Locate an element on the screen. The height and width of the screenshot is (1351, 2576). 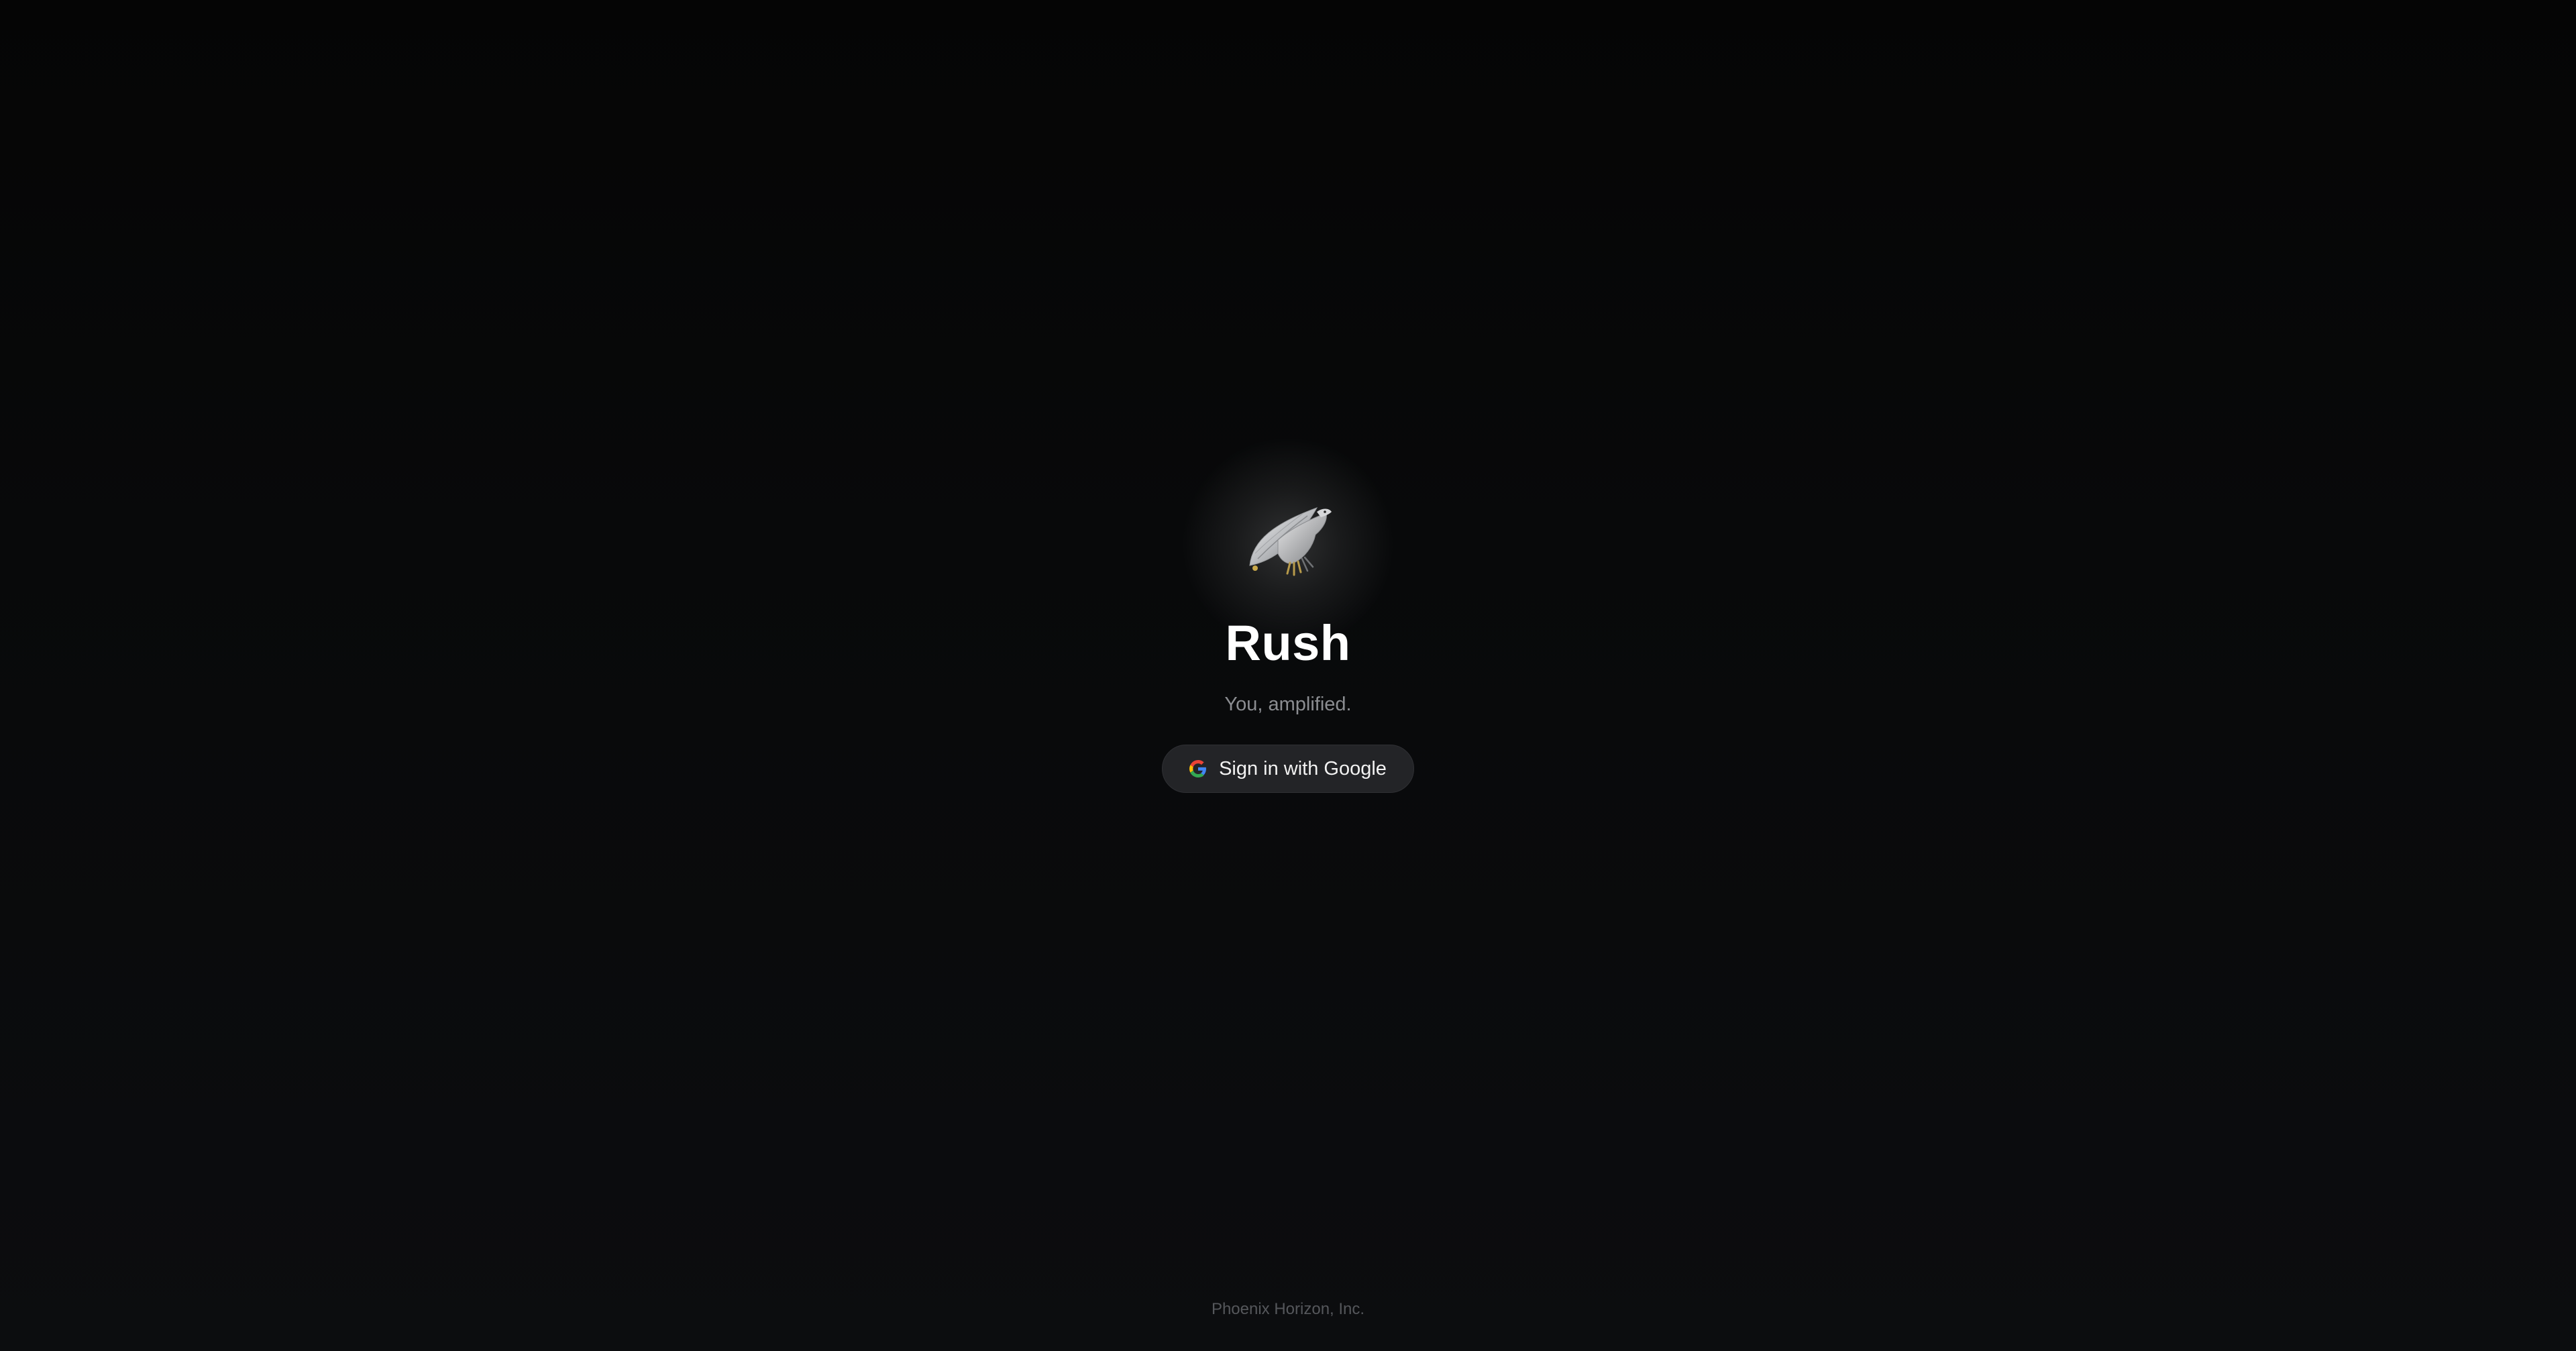
app-logo is located at coordinates (1288, 543).